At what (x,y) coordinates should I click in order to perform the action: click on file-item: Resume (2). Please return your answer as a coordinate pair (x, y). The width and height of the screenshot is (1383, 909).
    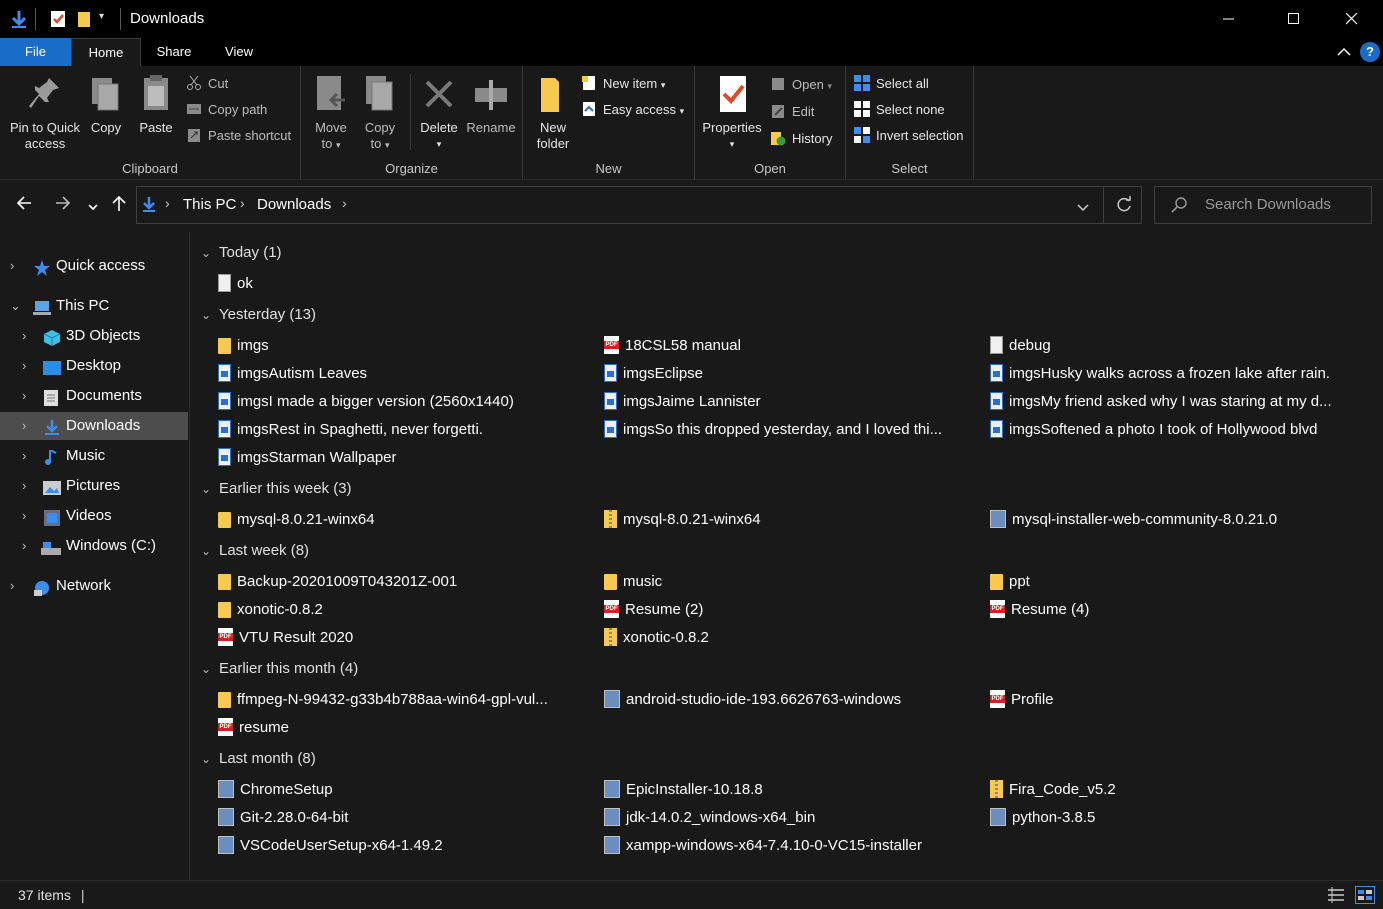
    Looking at the image, I should click on (784, 610).